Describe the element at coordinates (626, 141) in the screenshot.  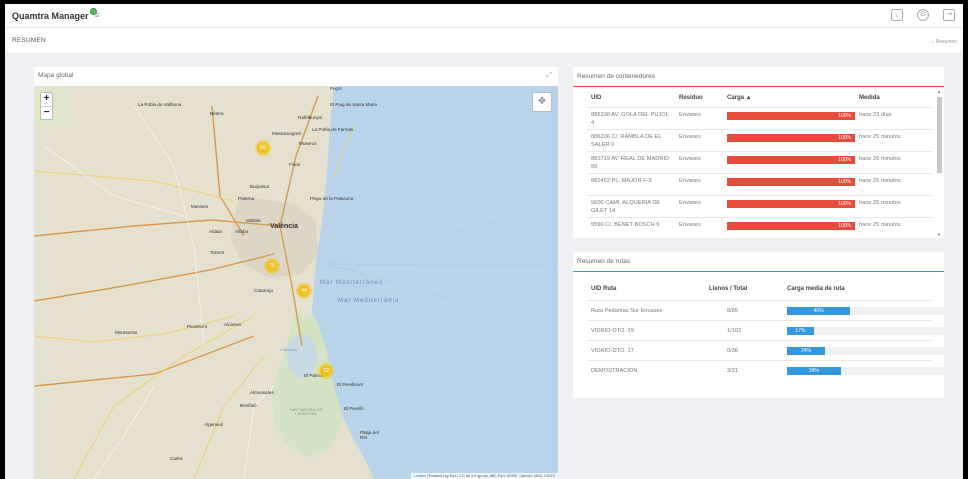
I see `cell-uid: 886336 C/. RAMBLA DE EL SALER 0` at that location.